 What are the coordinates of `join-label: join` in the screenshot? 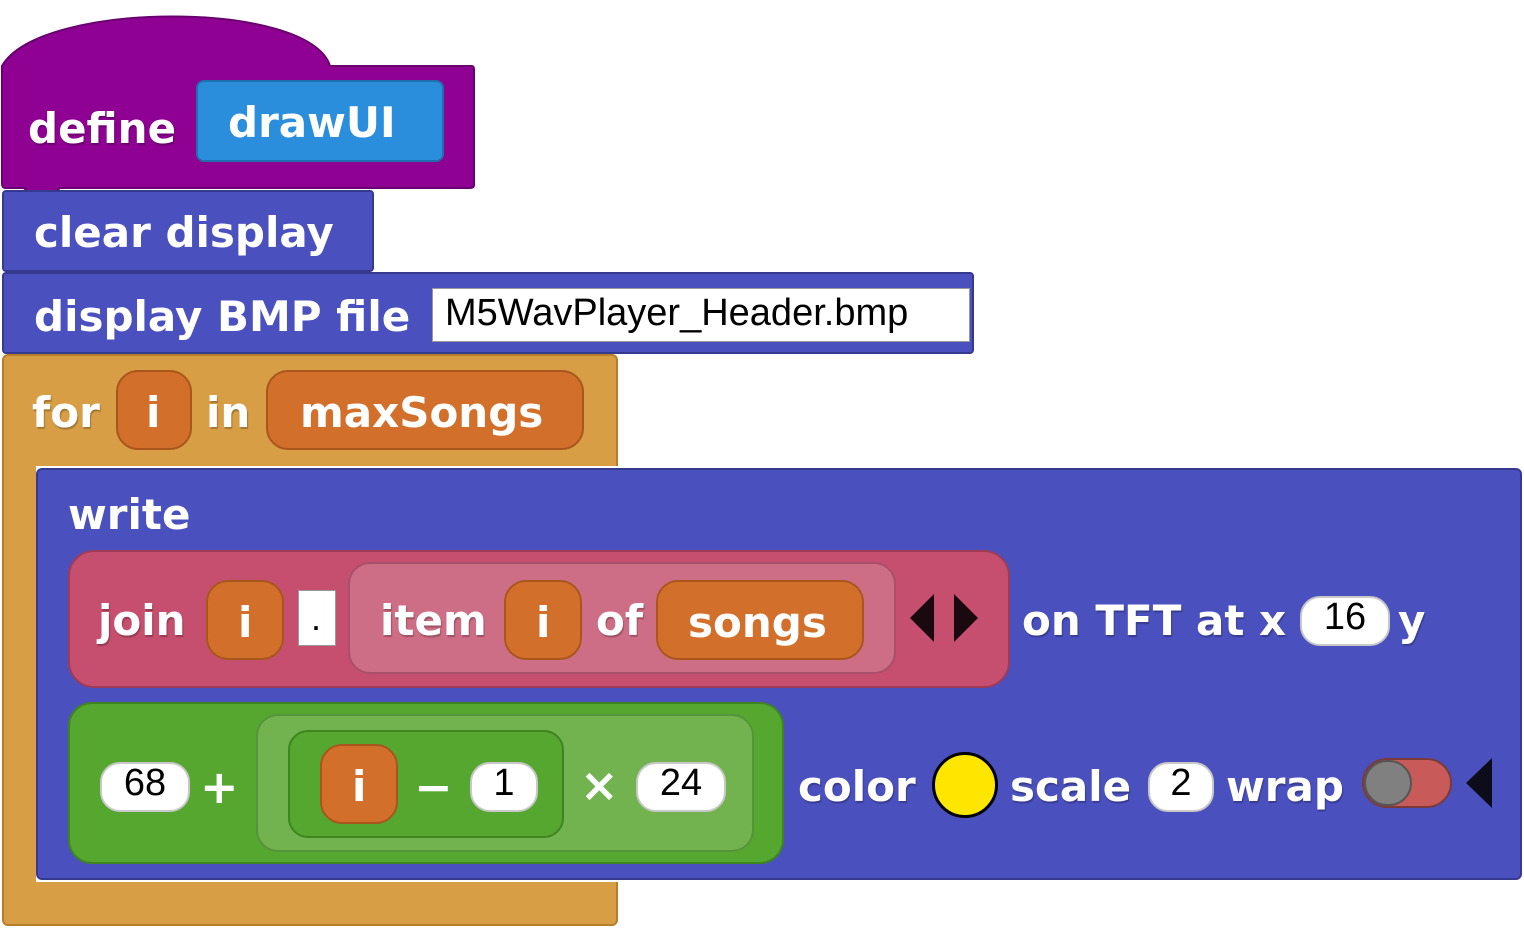 It's located at (142, 620).